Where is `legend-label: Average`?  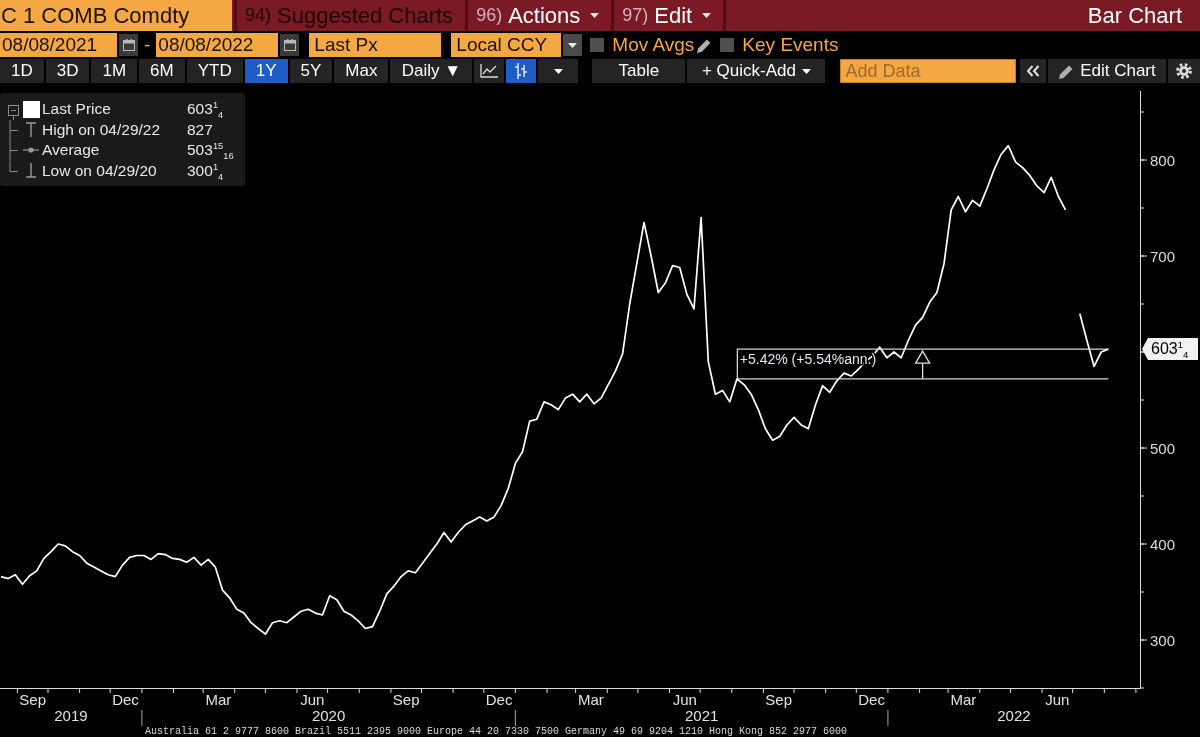 legend-label: Average is located at coordinates (71, 150).